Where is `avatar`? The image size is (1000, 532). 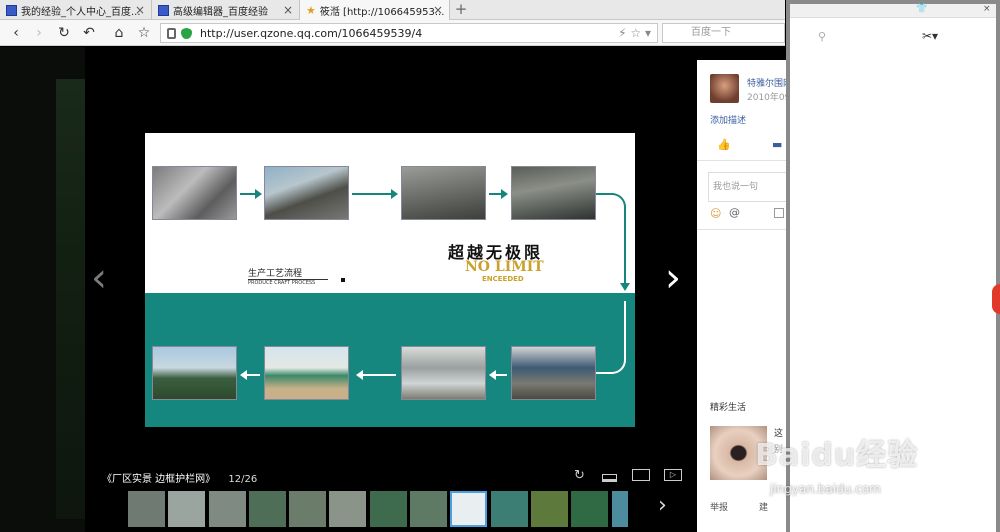
avatar is located at coordinates (724, 88).